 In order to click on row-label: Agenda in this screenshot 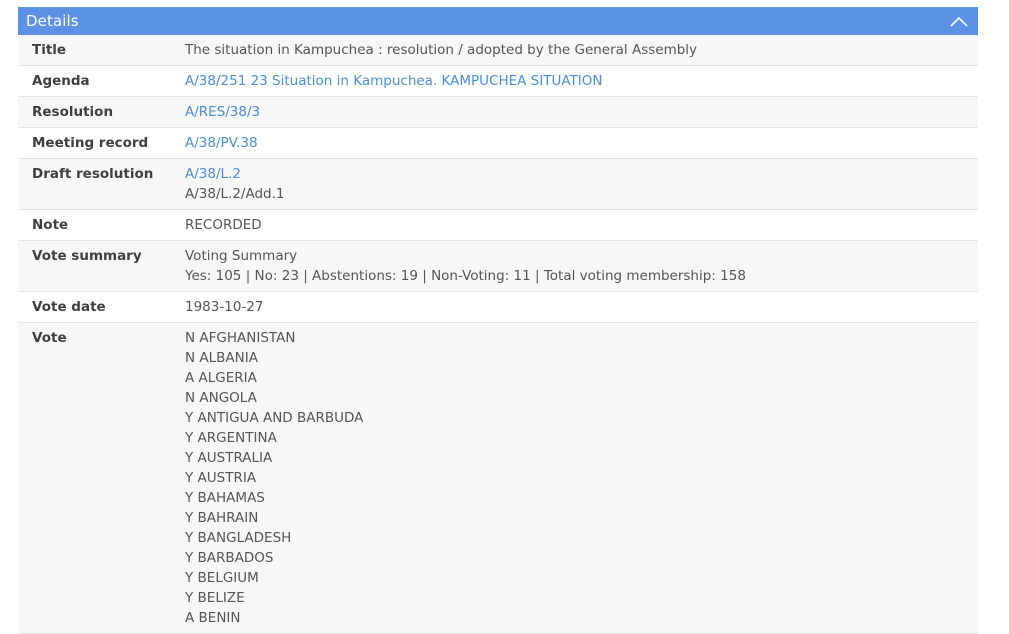, I will do `click(61, 81)`.